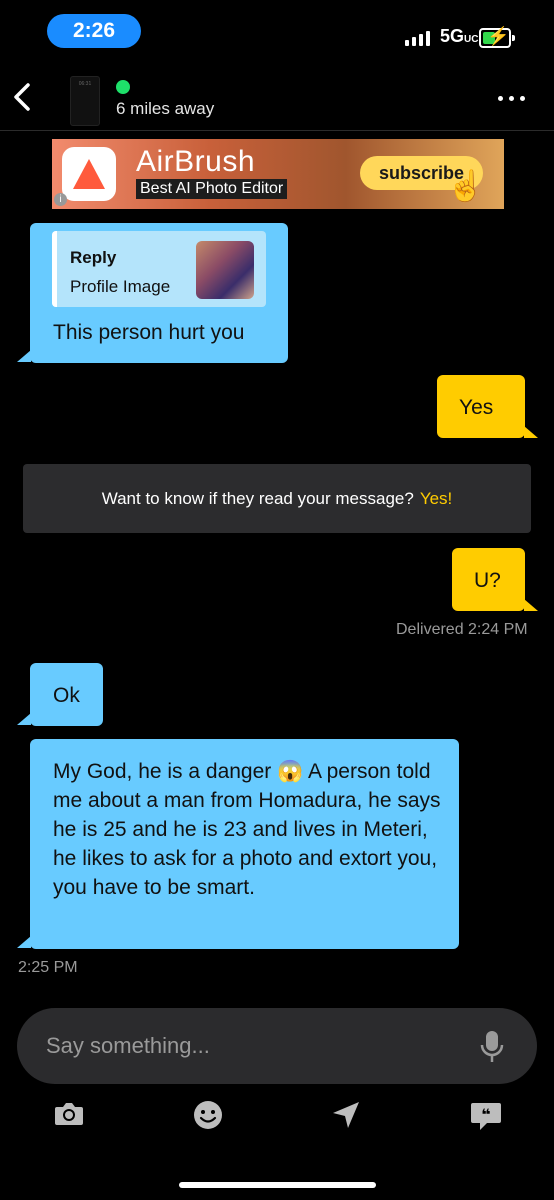 The width and height of the screenshot is (554, 1200). What do you see at coordinates (436, 499) in the screenshot?
I see `promo-yes-link: Yes!` at bounding box center [436, 499].